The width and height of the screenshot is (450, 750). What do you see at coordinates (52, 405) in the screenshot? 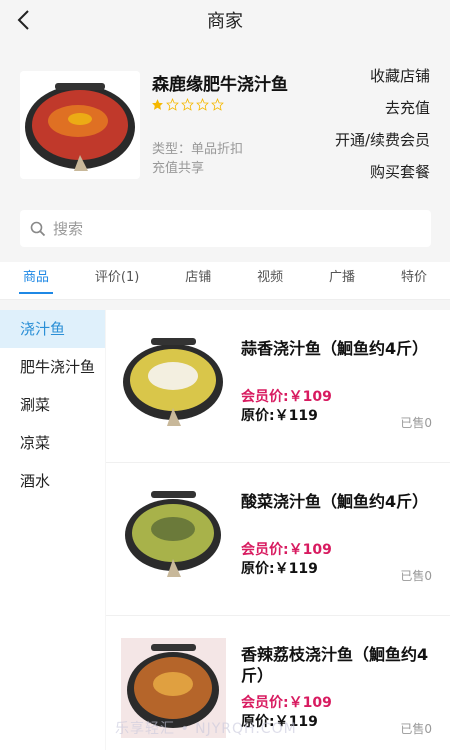
I see `category-item: 涮菜` at bounding box center [52, 405].